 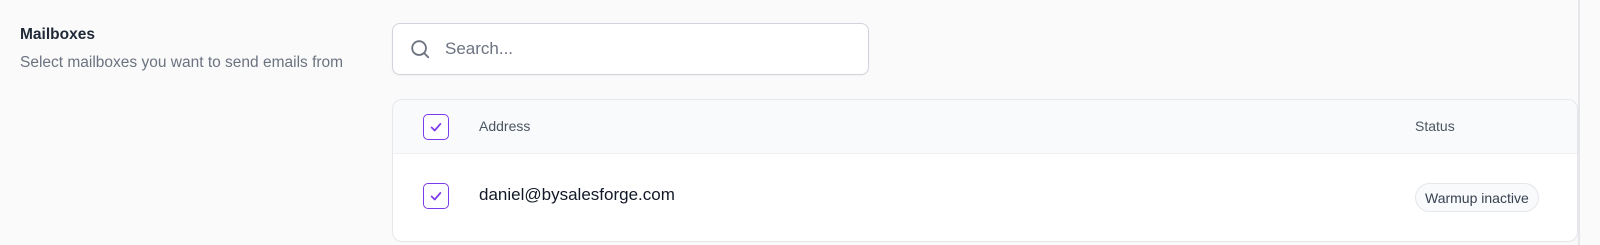 I want to click on mailbox-address: daniel@bysalesforge.com, so click(x=577, y=194).